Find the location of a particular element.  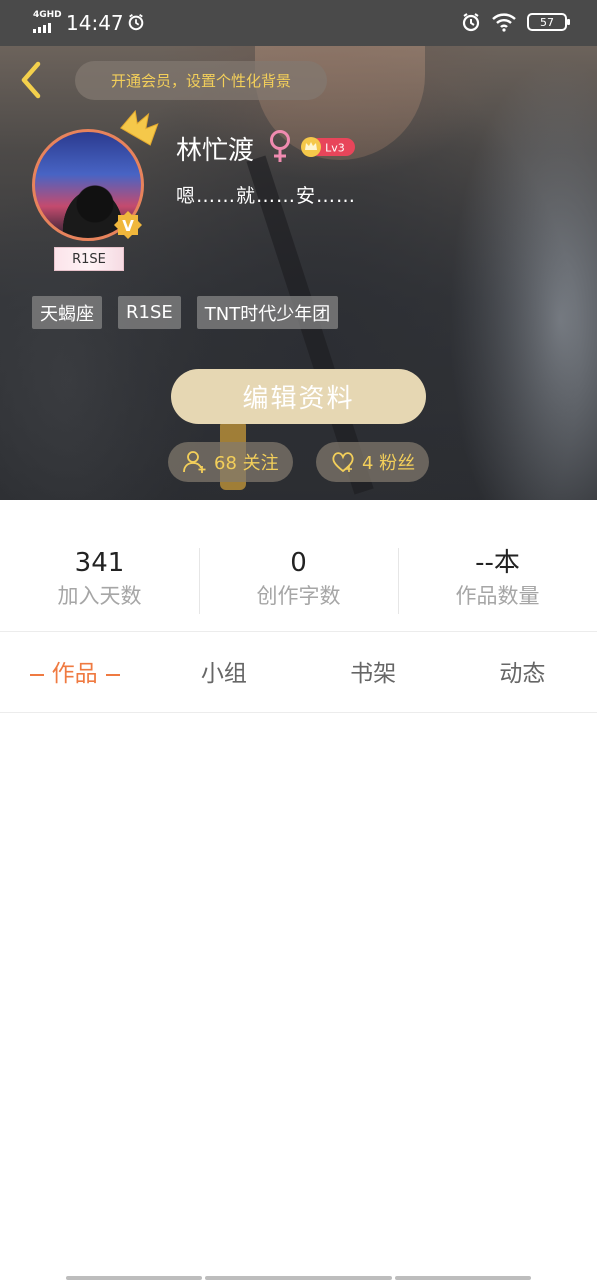

stat-label: 加入天数 is located at coordinates (99, 596).